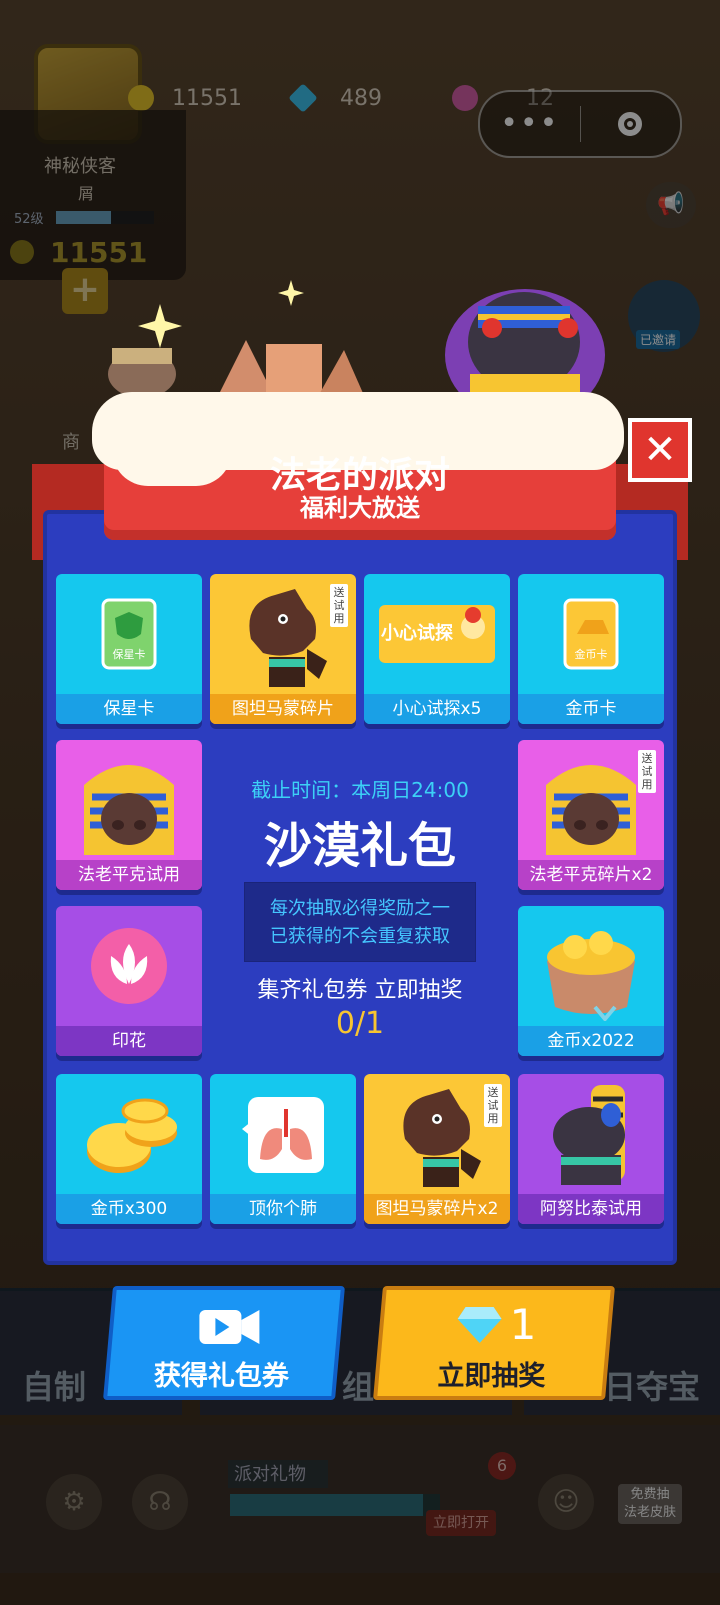 This screenshot has width=720, height=1605. I want to click on pig-character-icon, so click(142, 373).